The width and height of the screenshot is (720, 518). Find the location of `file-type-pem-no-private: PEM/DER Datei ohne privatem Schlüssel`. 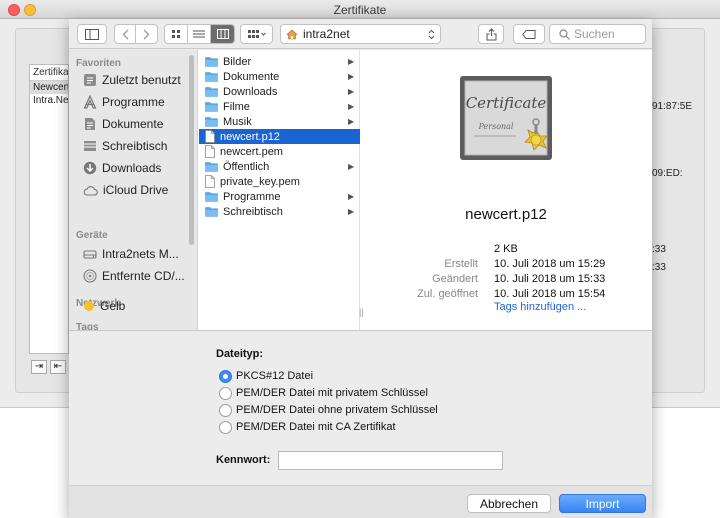

file-type-pem-no-private: PEM/DER Datei ohne privatem Schlüssel is located at coordinates (328, 410).